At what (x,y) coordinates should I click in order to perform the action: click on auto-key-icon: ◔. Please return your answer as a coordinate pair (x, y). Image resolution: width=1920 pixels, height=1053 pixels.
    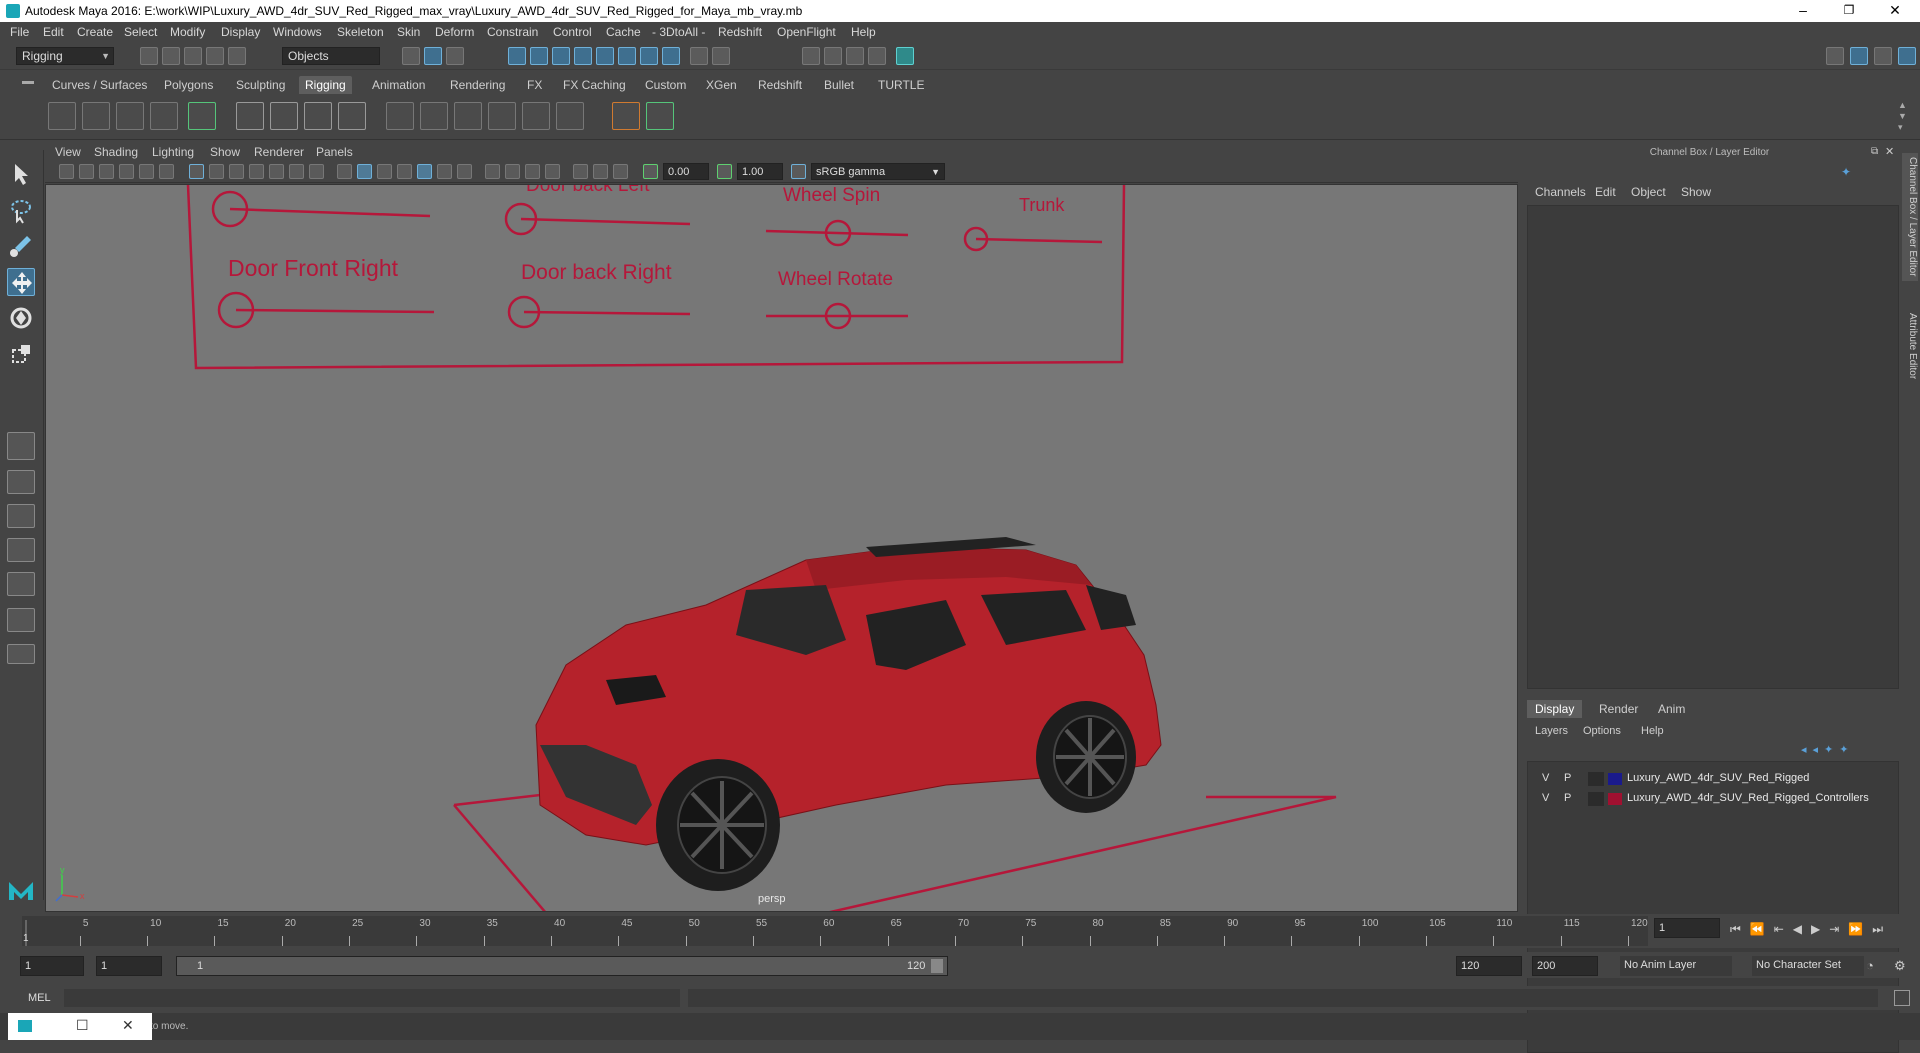
    Looking at the image, I should click on (1870, 965).